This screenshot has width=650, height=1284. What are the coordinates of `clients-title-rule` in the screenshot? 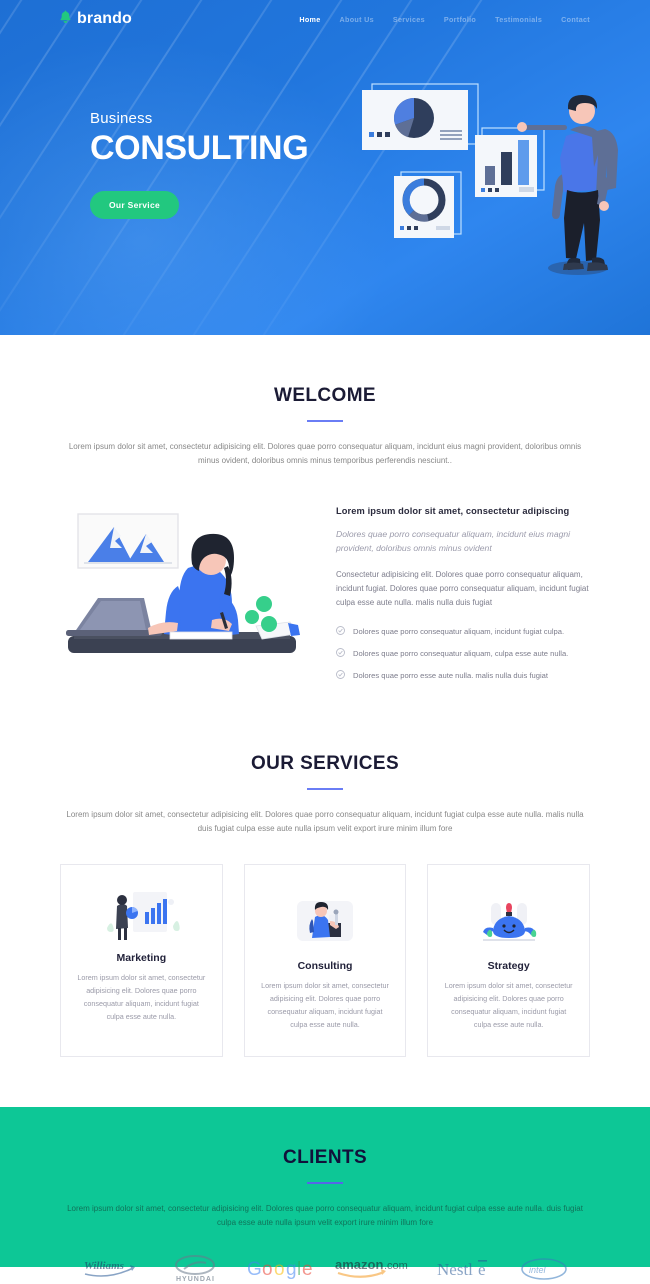 It's located at (325, 1183).